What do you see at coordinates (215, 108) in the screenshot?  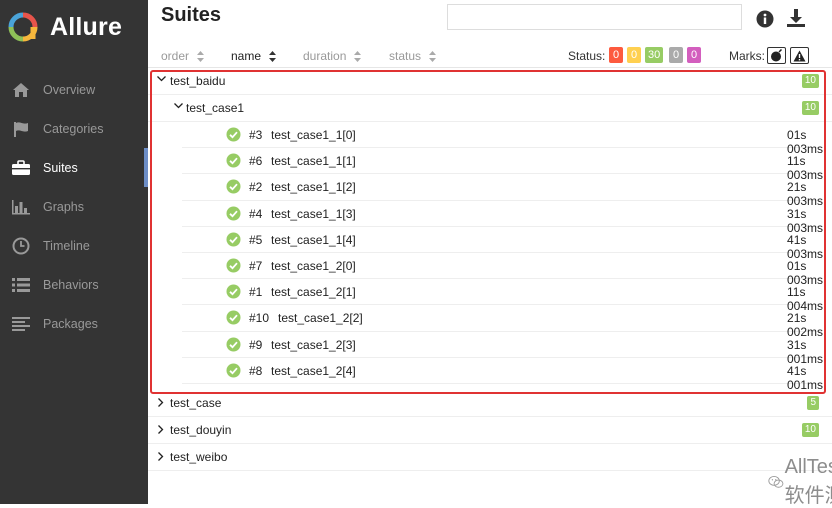 I see `suite-name: test_case1` at bounding box center [215, 108].